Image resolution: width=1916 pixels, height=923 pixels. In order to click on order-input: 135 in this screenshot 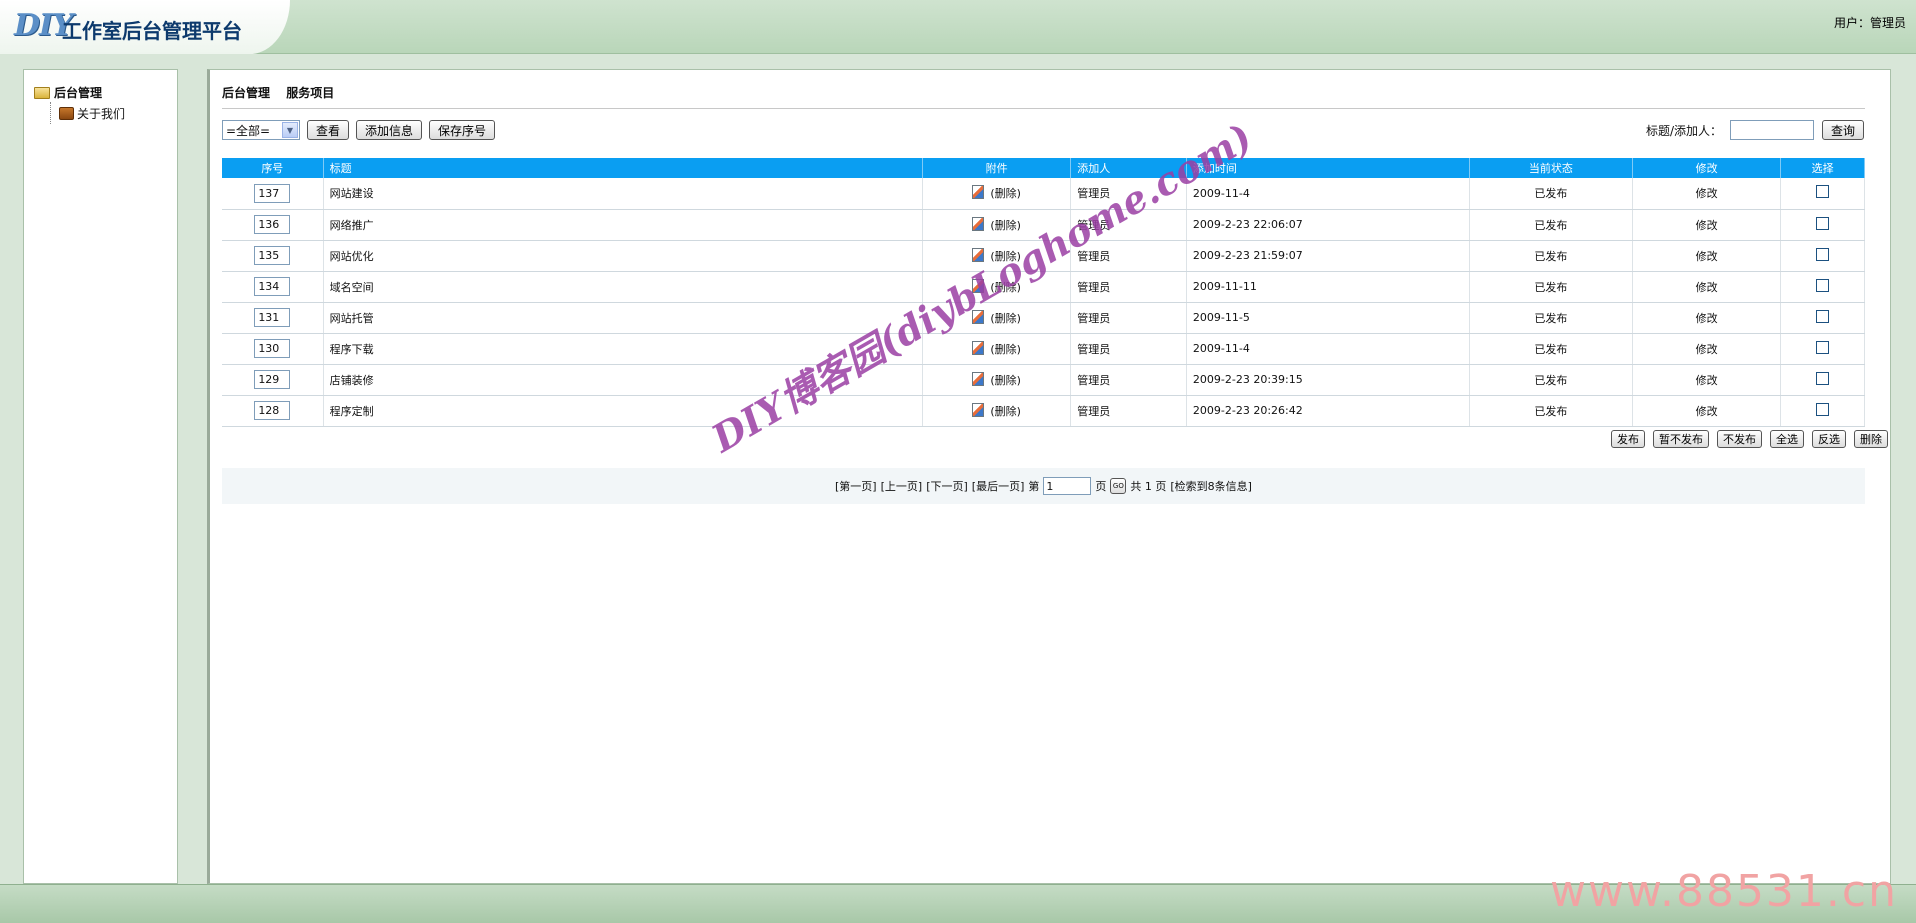, I will do `click(272, 255)`.